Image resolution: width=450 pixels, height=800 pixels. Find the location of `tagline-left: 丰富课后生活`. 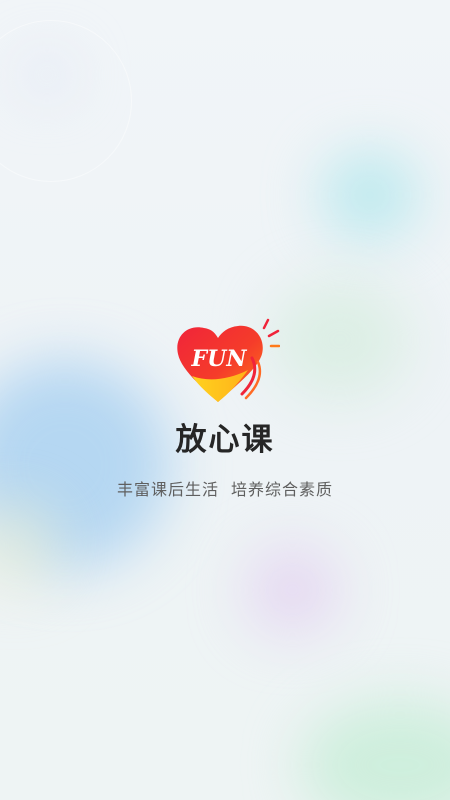

tagline-left: 丰富课后生活 is located at coordinates (167, 489).